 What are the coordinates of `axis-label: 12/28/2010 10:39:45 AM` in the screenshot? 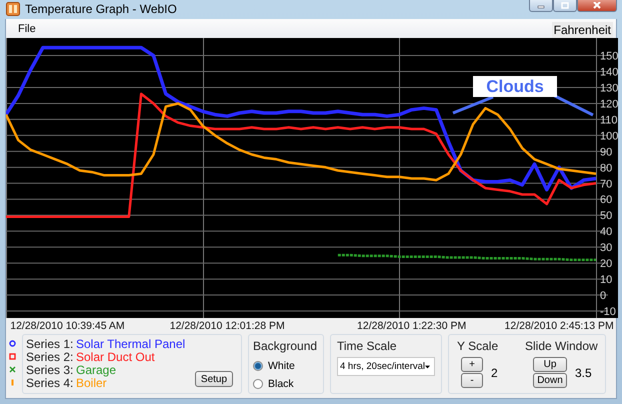 It's located at (67, 326).